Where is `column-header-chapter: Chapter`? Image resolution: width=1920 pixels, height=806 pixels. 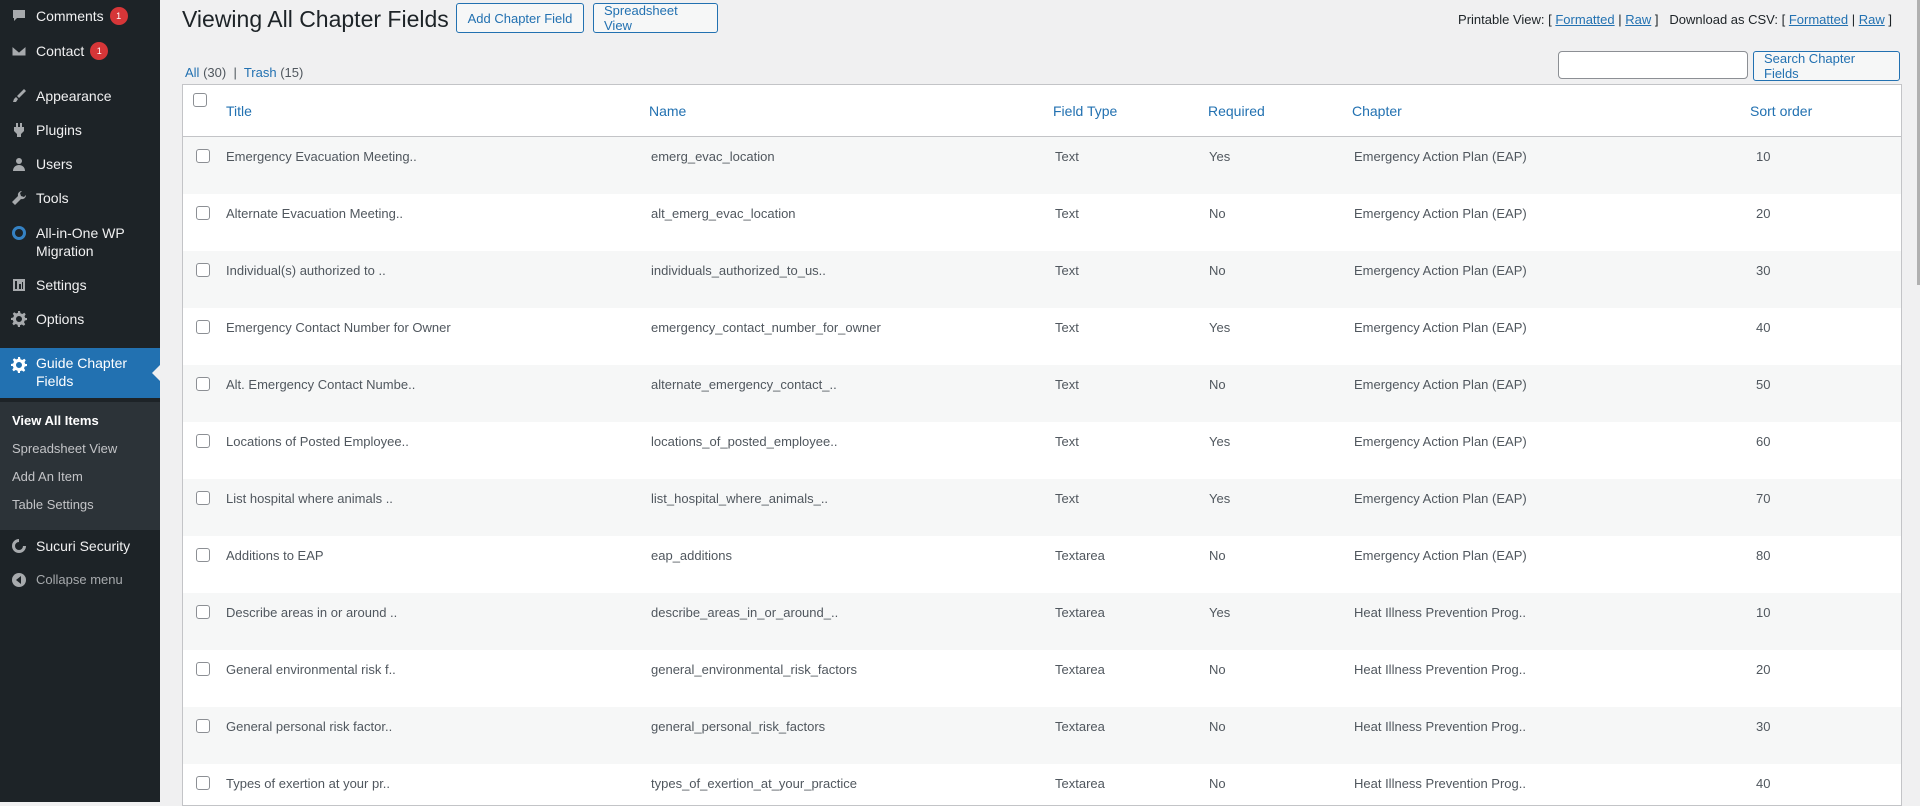
column-header-chapter: Chapter is located at coordinates (1377, 111).